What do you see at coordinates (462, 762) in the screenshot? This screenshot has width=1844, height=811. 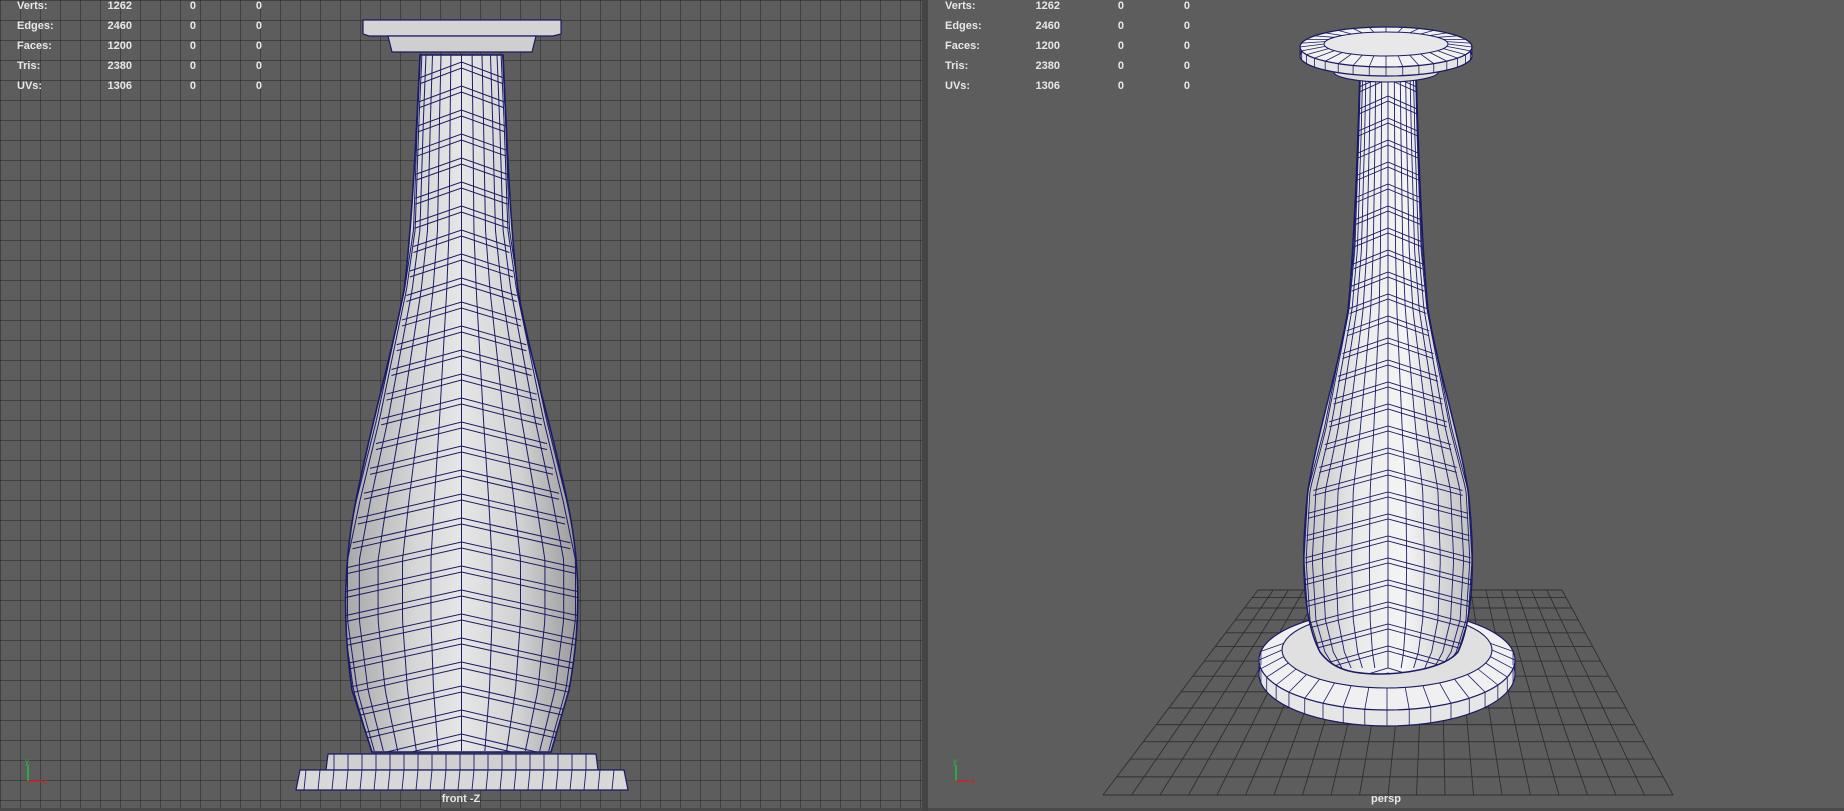 I see `vase-base-ring` at bounding box center [462, 762].